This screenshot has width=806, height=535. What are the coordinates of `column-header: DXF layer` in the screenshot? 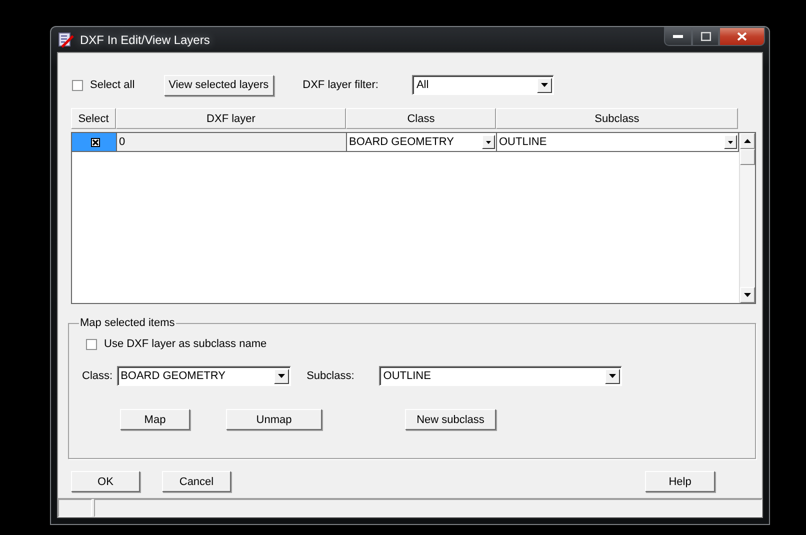 It's located at (231, 118).